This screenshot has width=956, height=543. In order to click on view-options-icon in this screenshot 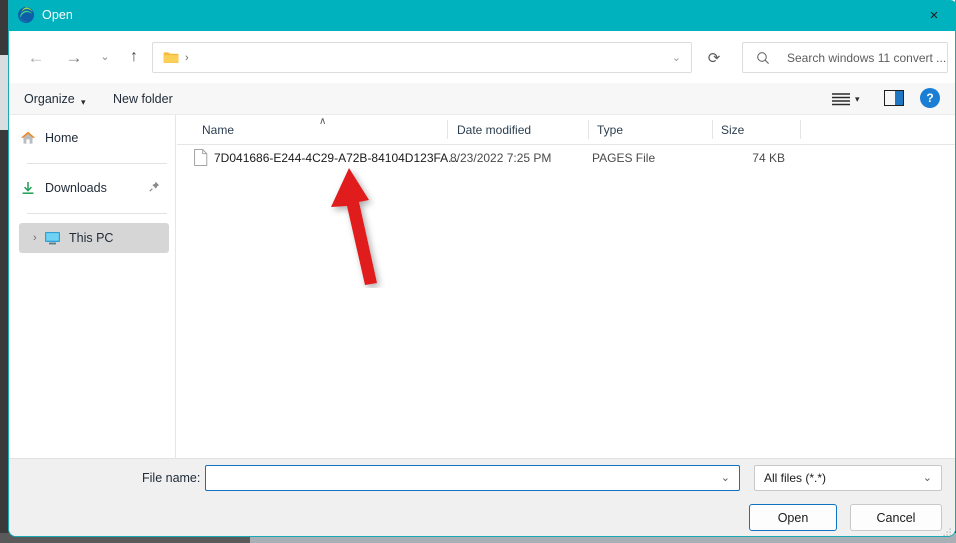, I will do `click(841, 99)`.